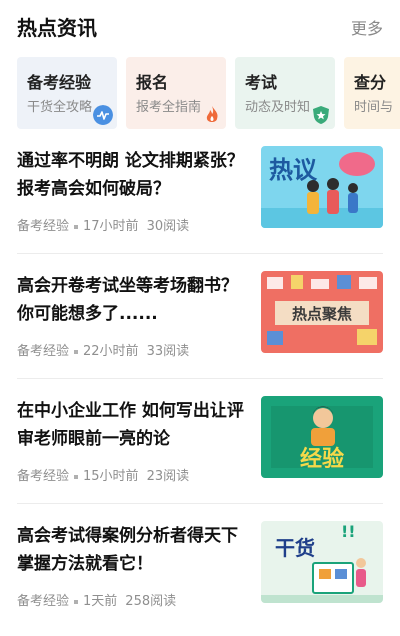 This screenshot has width=400, height=636. I want to click on star-shield-icon, so click(321, 115).